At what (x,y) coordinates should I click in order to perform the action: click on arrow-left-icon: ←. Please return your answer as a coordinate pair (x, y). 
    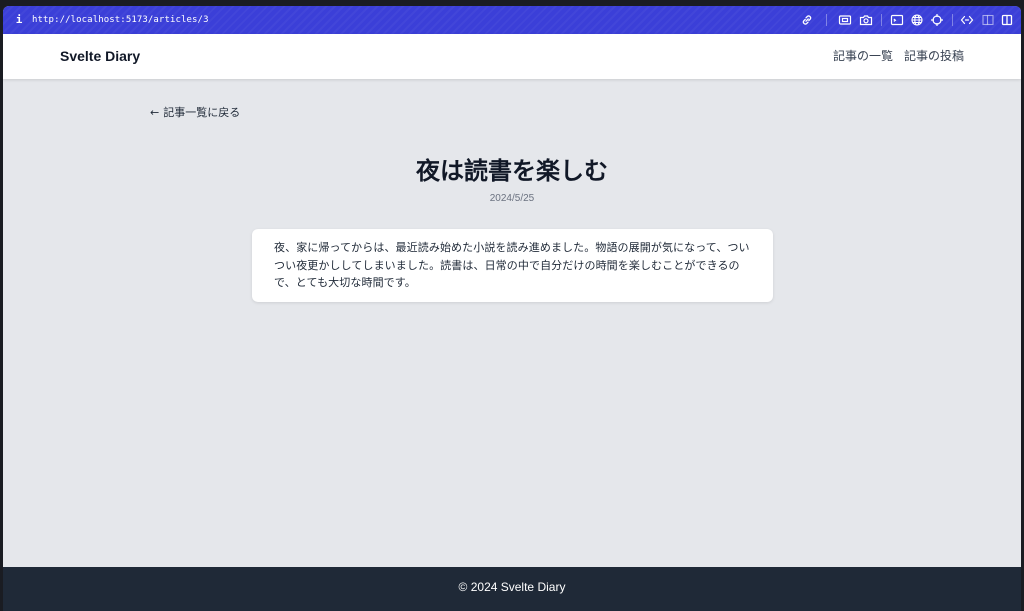
    Looking at the image, I should click on (155, 112).